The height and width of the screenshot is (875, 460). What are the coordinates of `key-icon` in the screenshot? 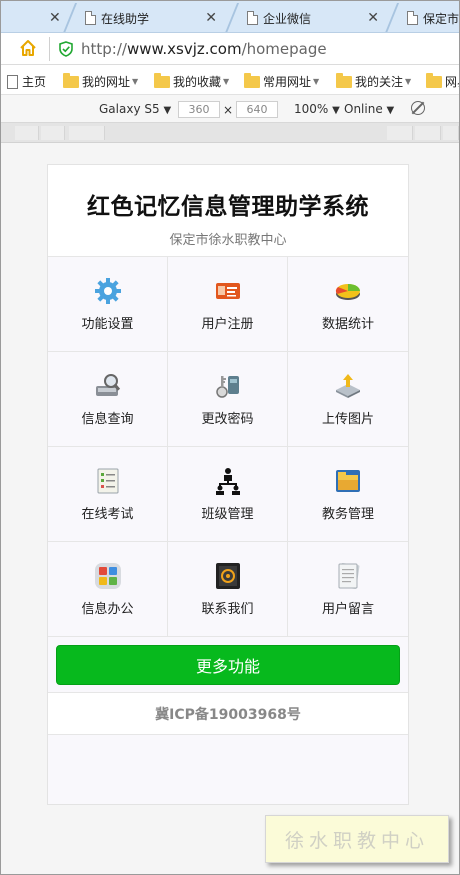 It's located at (228, 386).